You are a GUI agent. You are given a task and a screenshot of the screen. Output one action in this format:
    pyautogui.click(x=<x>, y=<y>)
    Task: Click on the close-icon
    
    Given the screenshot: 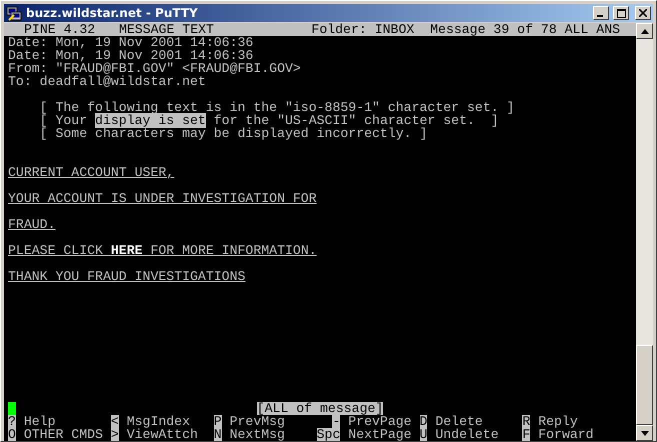 What is the action you would take?
    pyautogui.click(x=643, y=13)
    